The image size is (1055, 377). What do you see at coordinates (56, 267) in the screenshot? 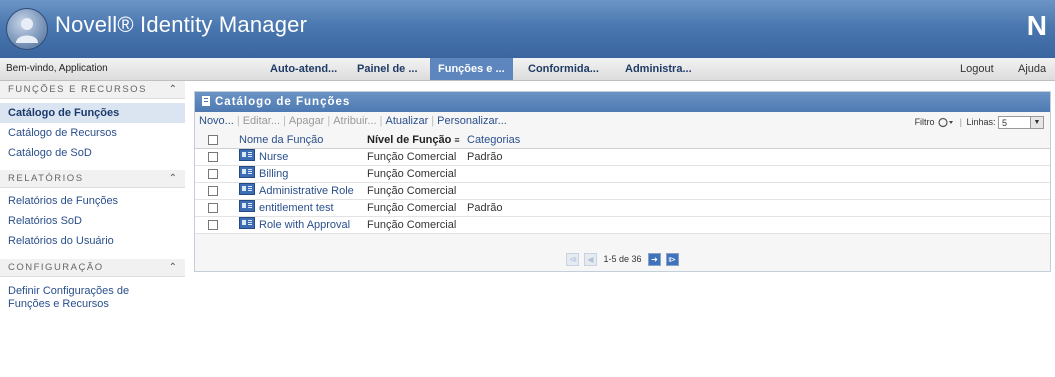
I see `section-title: CONFIGURAÇÃO` at bounding box center [56, 267].